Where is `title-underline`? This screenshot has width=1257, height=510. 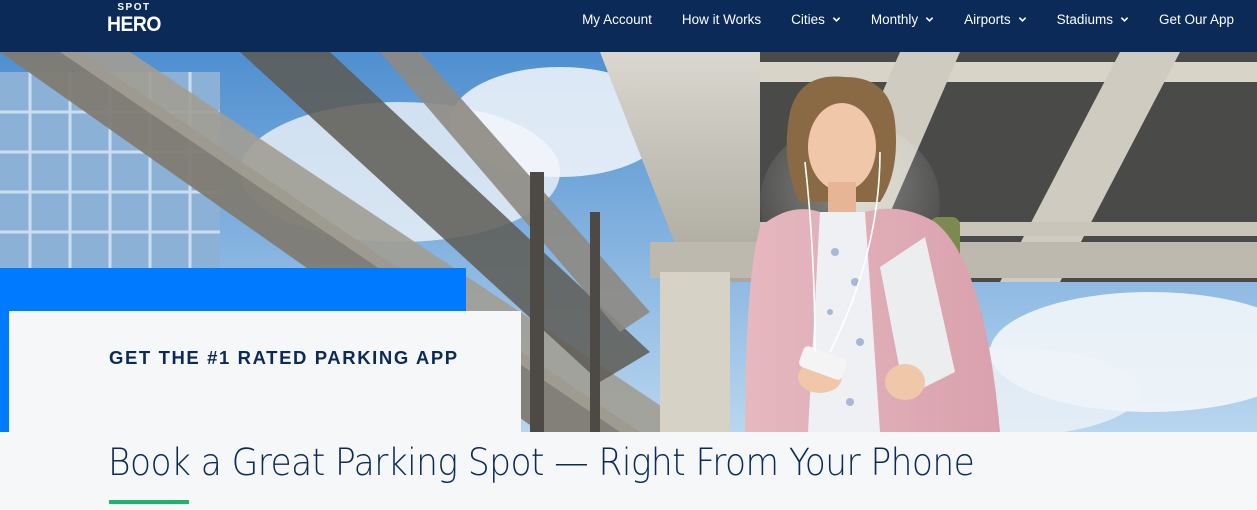 title-underline is located at coordinates (149, 502).